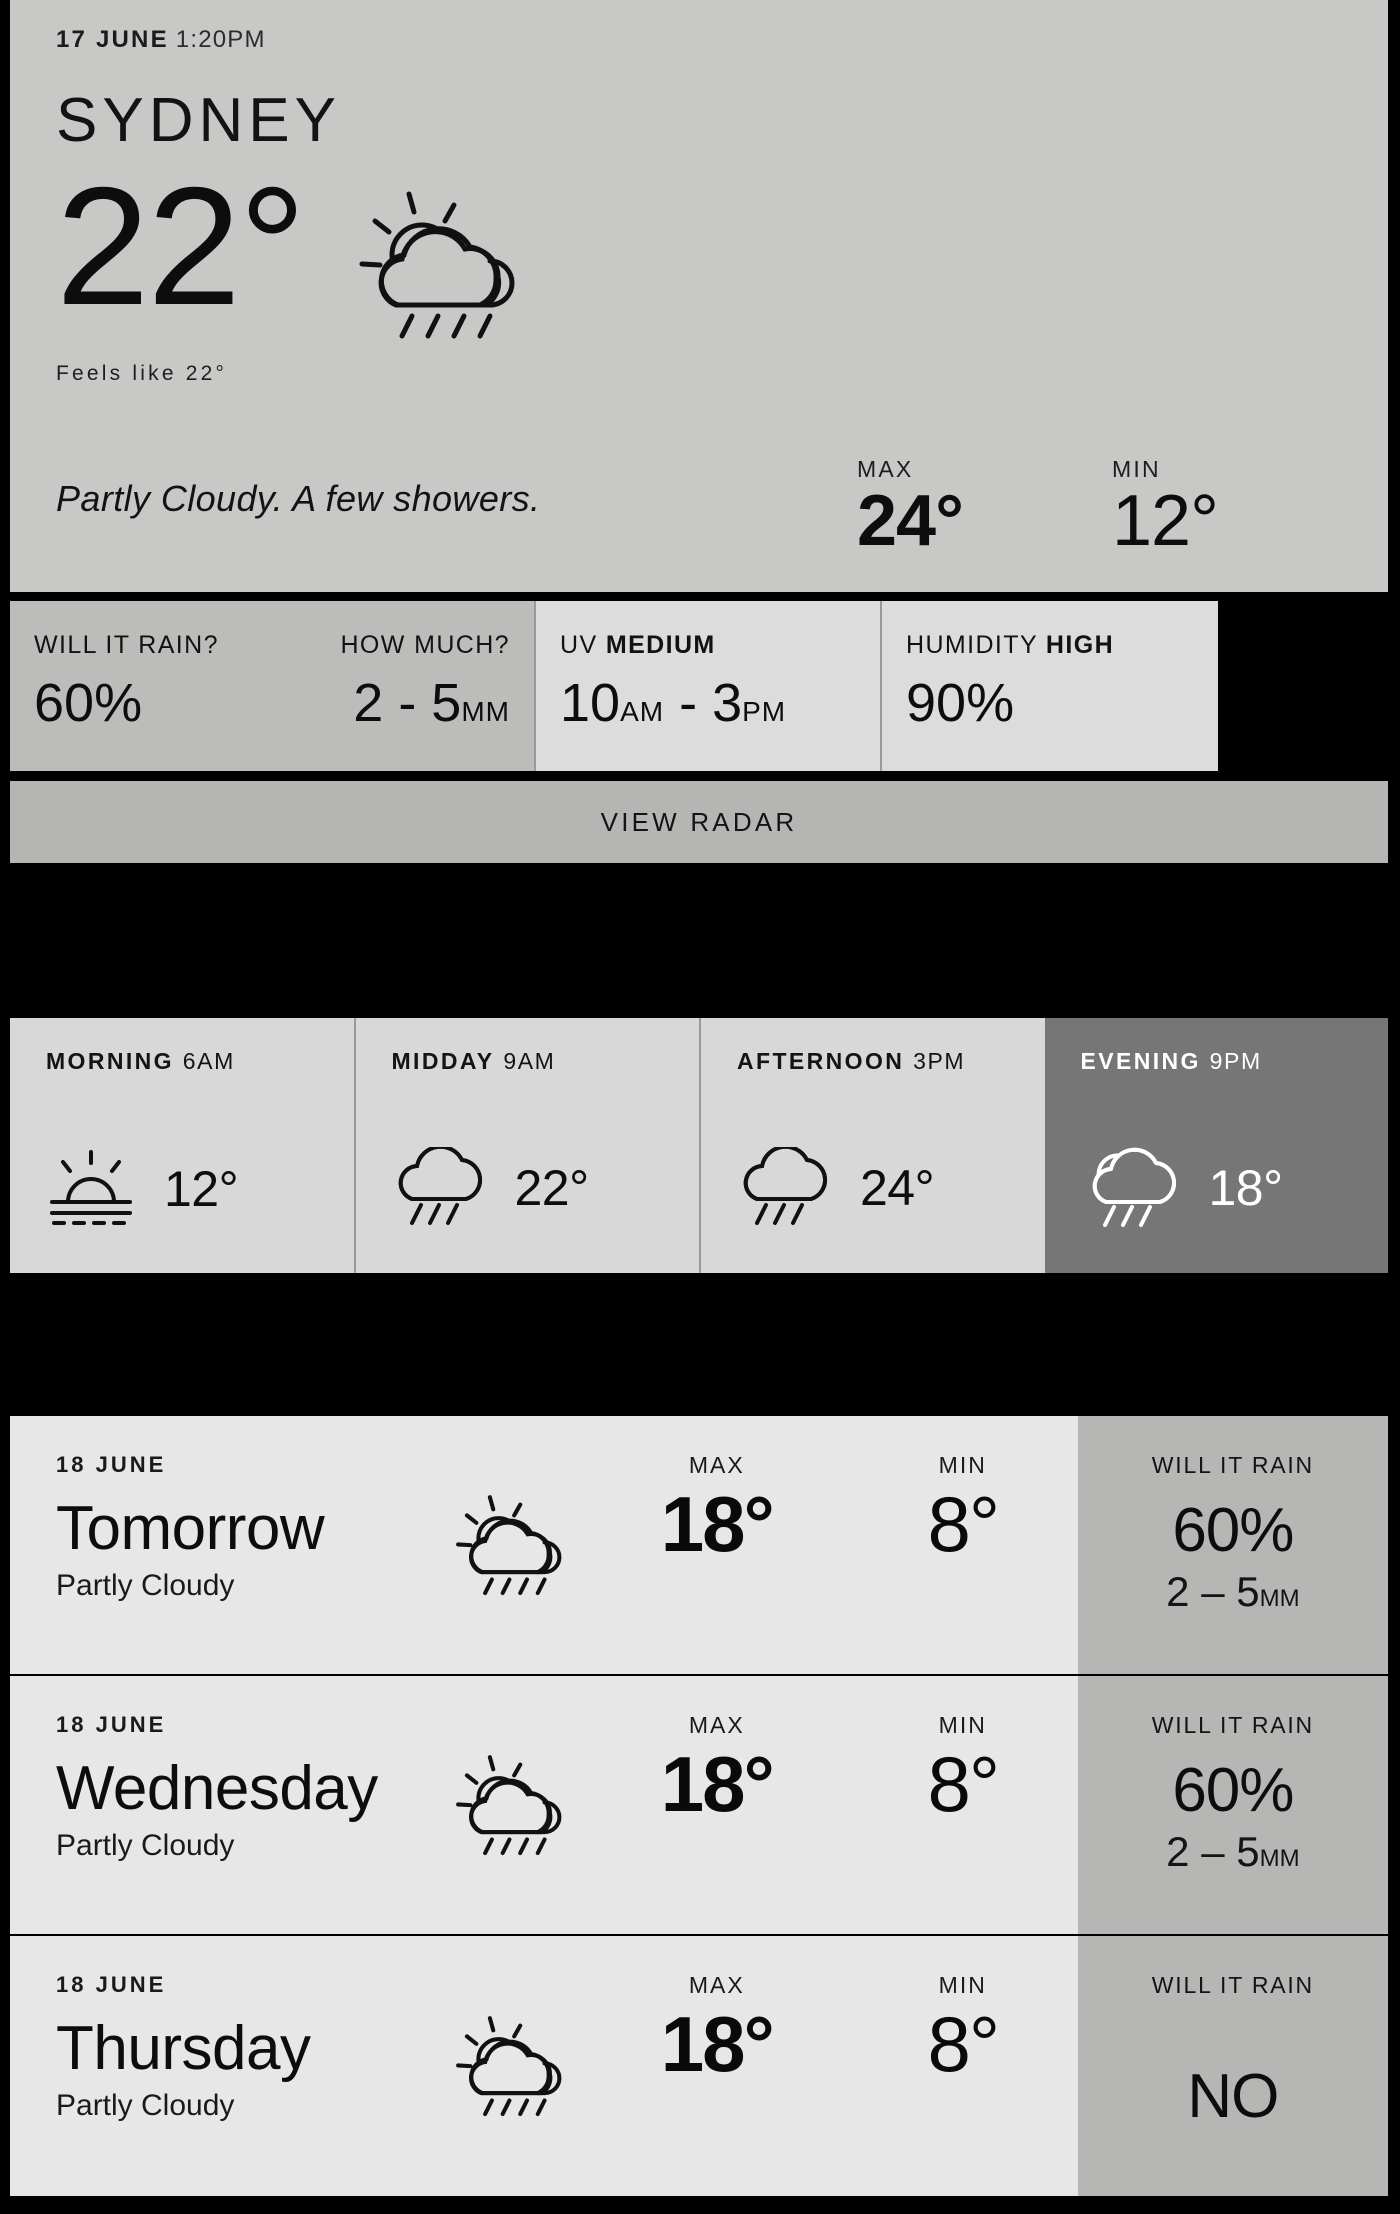 Image resolution: width=1400 pixels, height=2214 pixels. I want to click on current-temperature-row: 22°, so click(699, 255).